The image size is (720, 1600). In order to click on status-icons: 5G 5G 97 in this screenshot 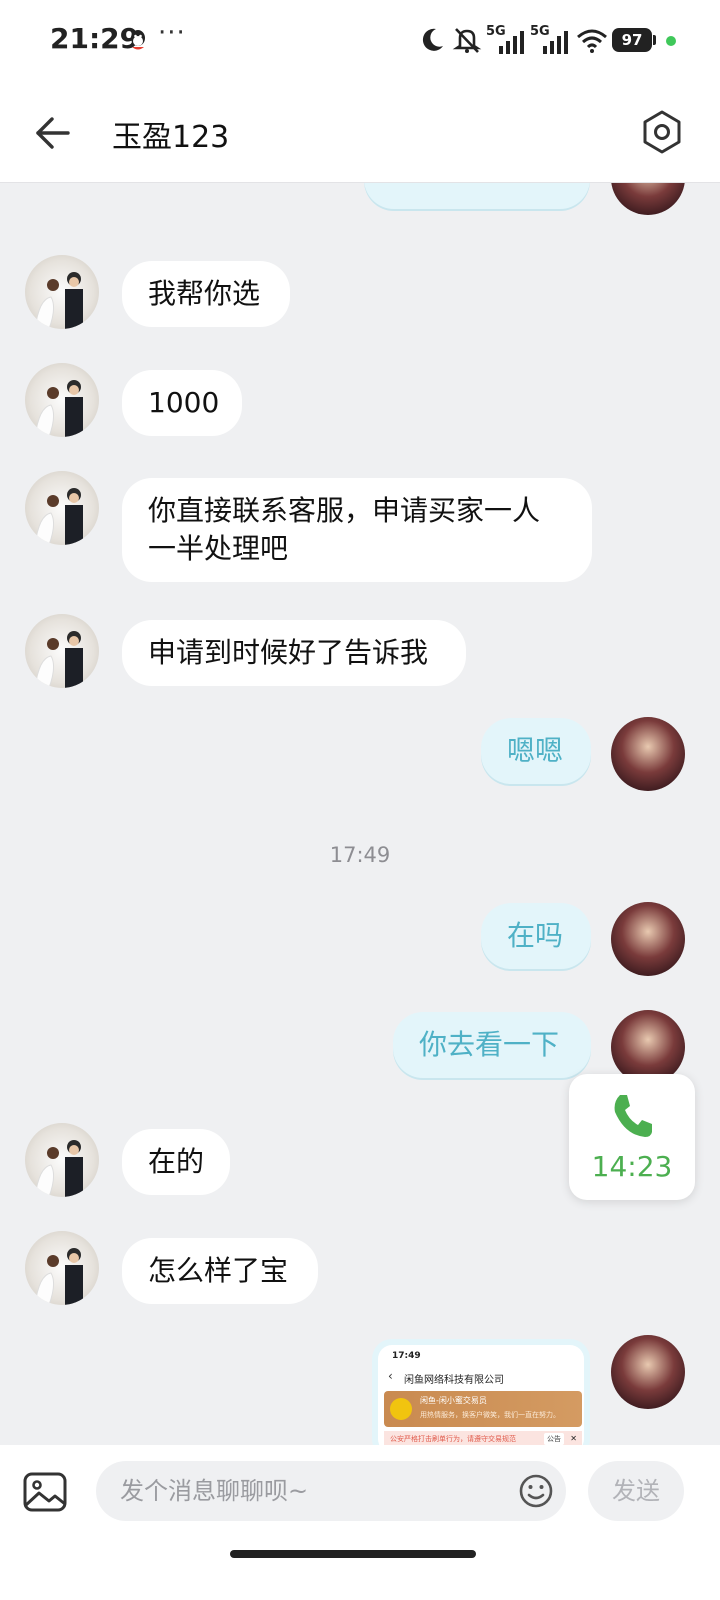, I will do `click(551, 40)`.